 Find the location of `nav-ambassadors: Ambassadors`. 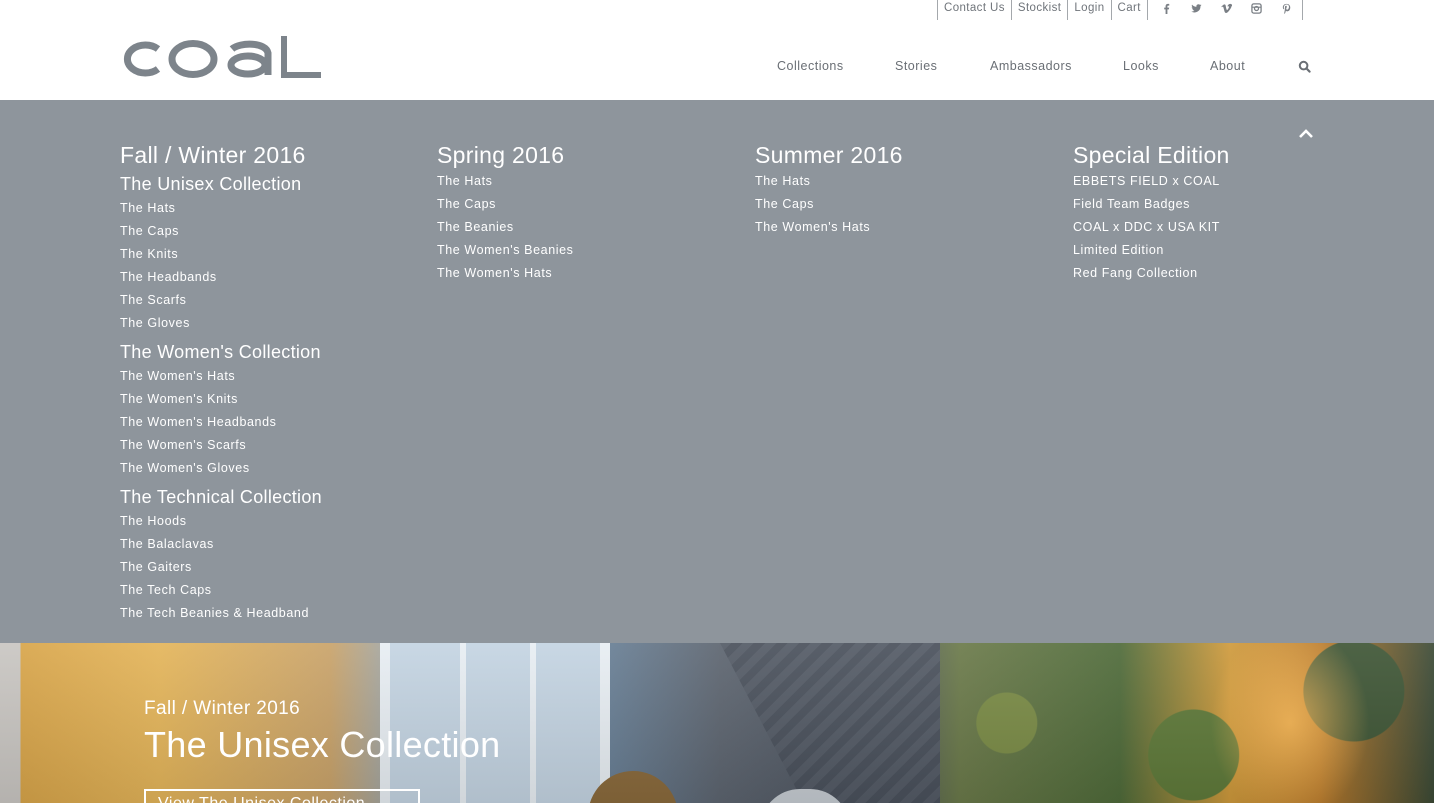

nav-ambassadors: Ambassadors is located at coordinates (1031, 66).